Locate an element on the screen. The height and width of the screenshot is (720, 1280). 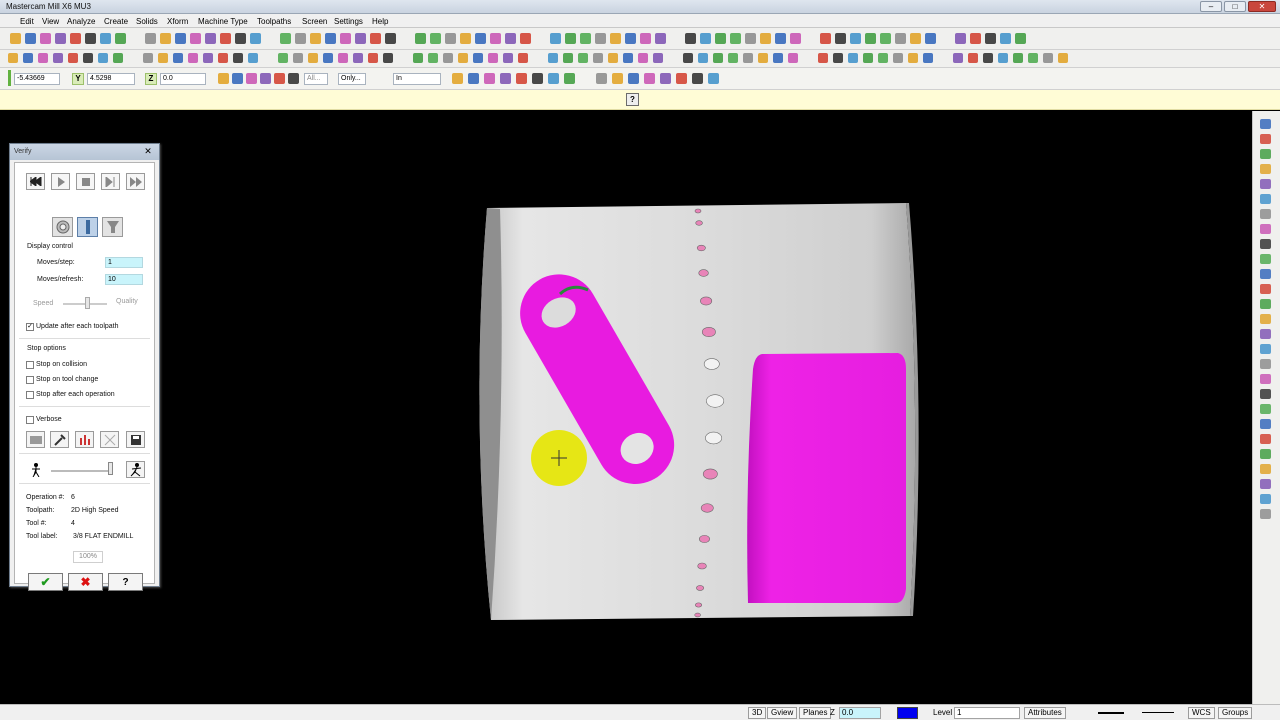
mode-stock-button is located at coordinates (62, 227).